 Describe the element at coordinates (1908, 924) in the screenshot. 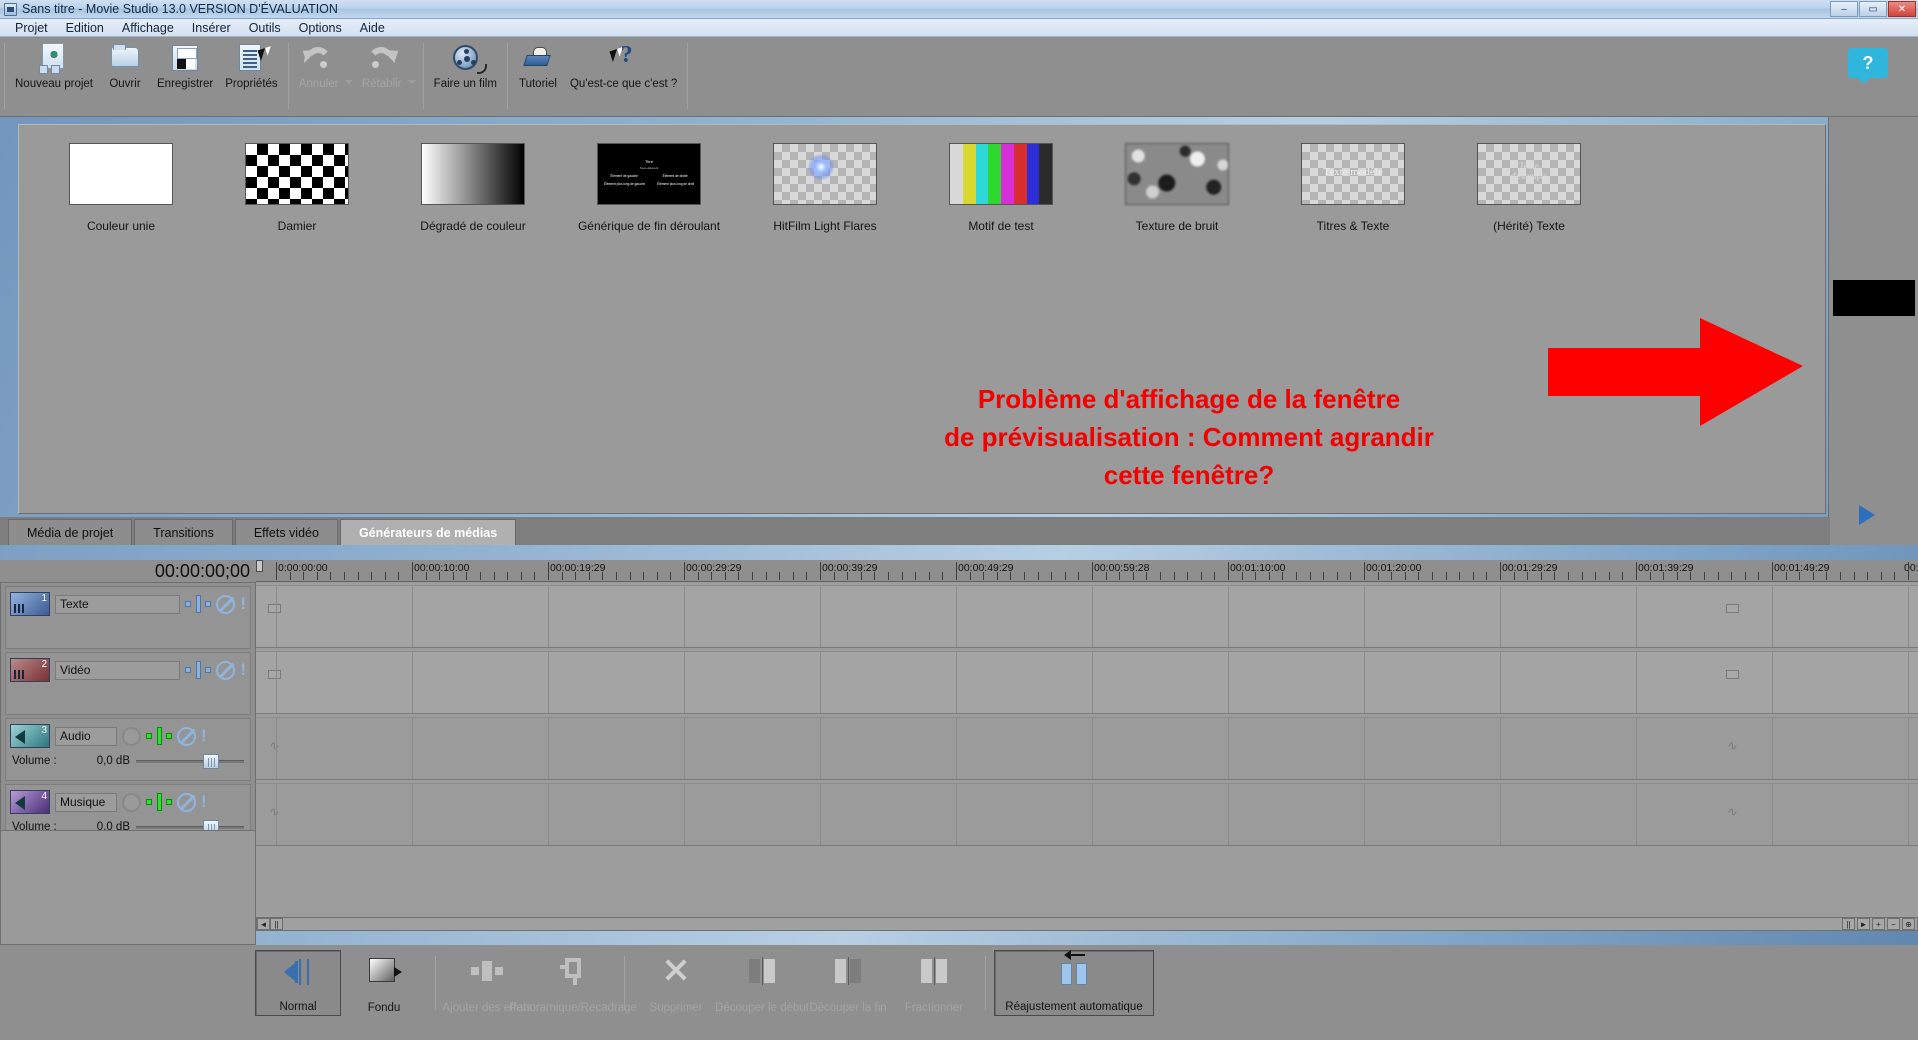

I see `zoom-tool-button: ⊕` at that location.